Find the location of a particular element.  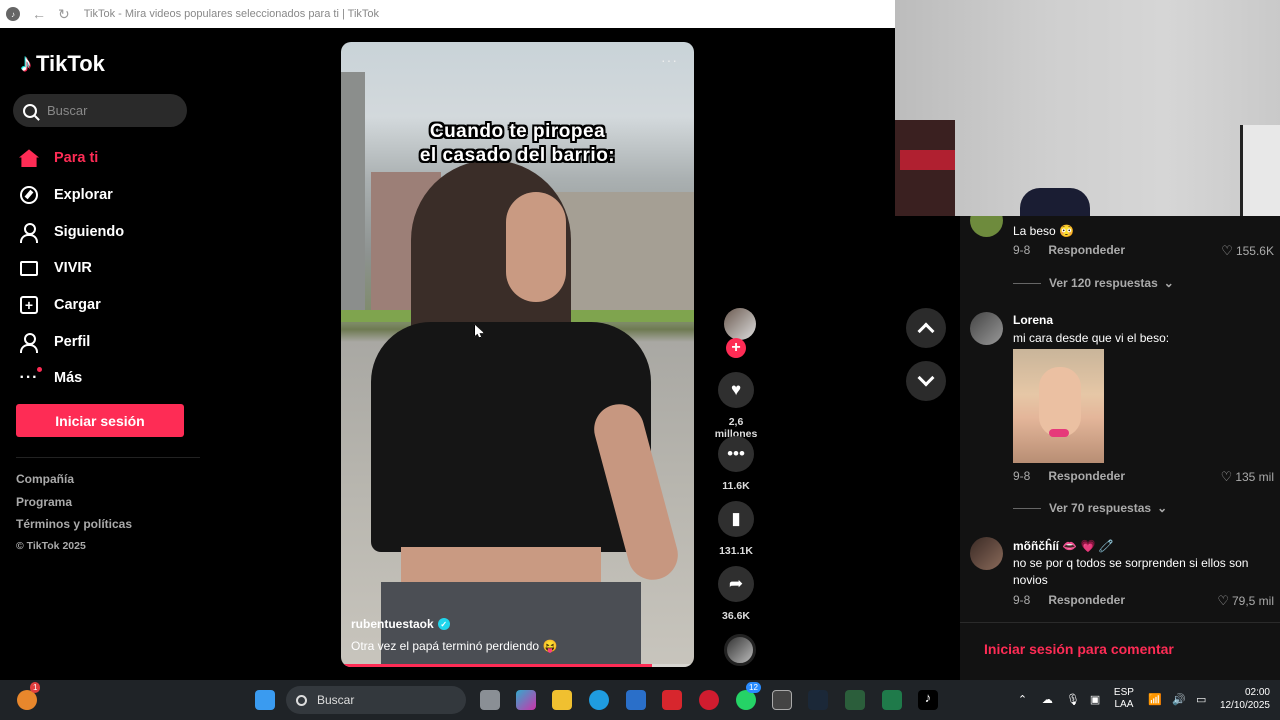

heart-icon: ♥ is located at coordinates (736, 390).